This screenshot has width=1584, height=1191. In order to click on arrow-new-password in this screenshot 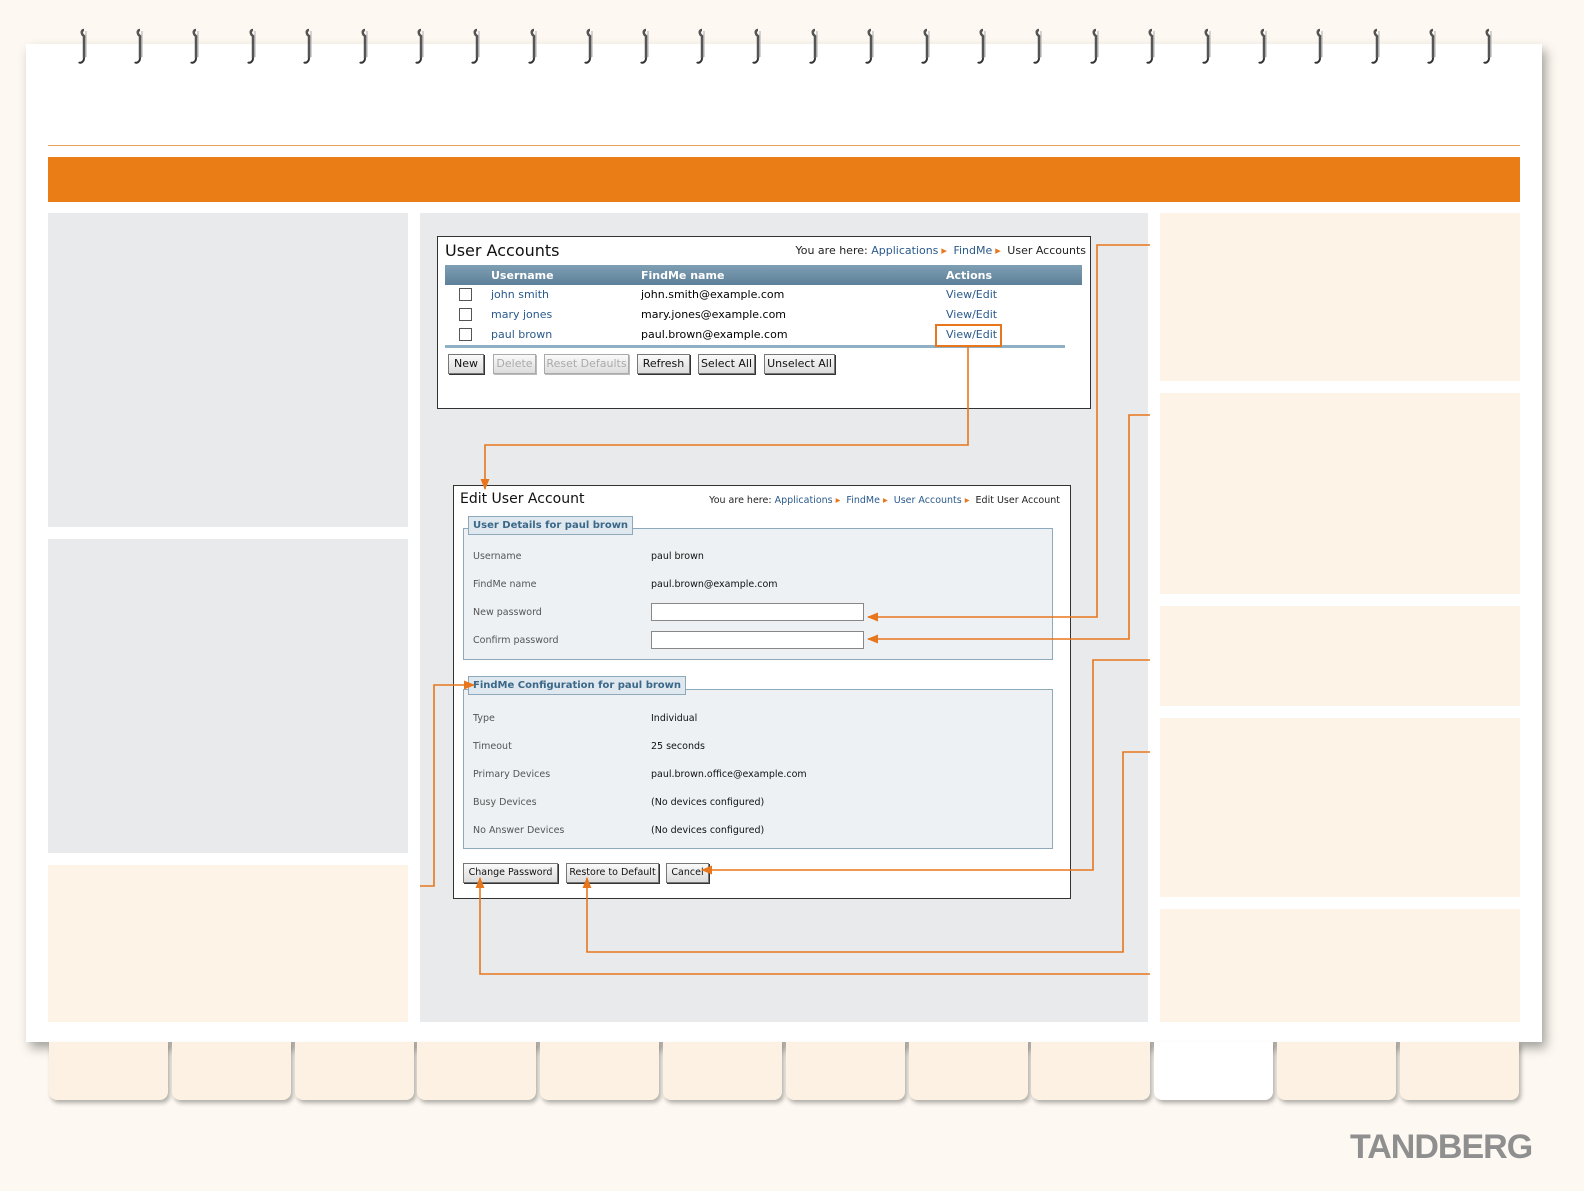, I will do `click(1008, 433)`.